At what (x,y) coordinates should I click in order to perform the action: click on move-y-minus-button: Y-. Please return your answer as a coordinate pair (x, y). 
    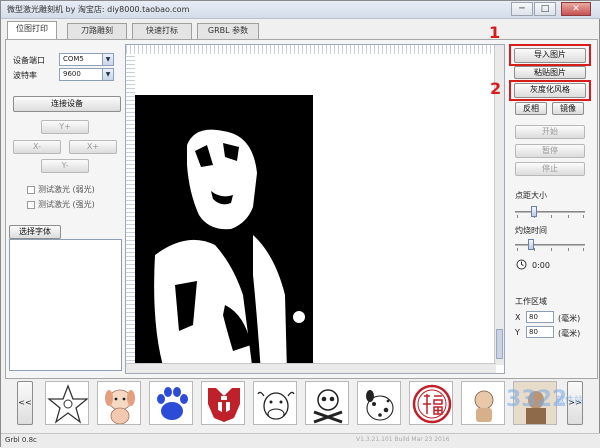
    Looking at the image, I should click on (65, 166).